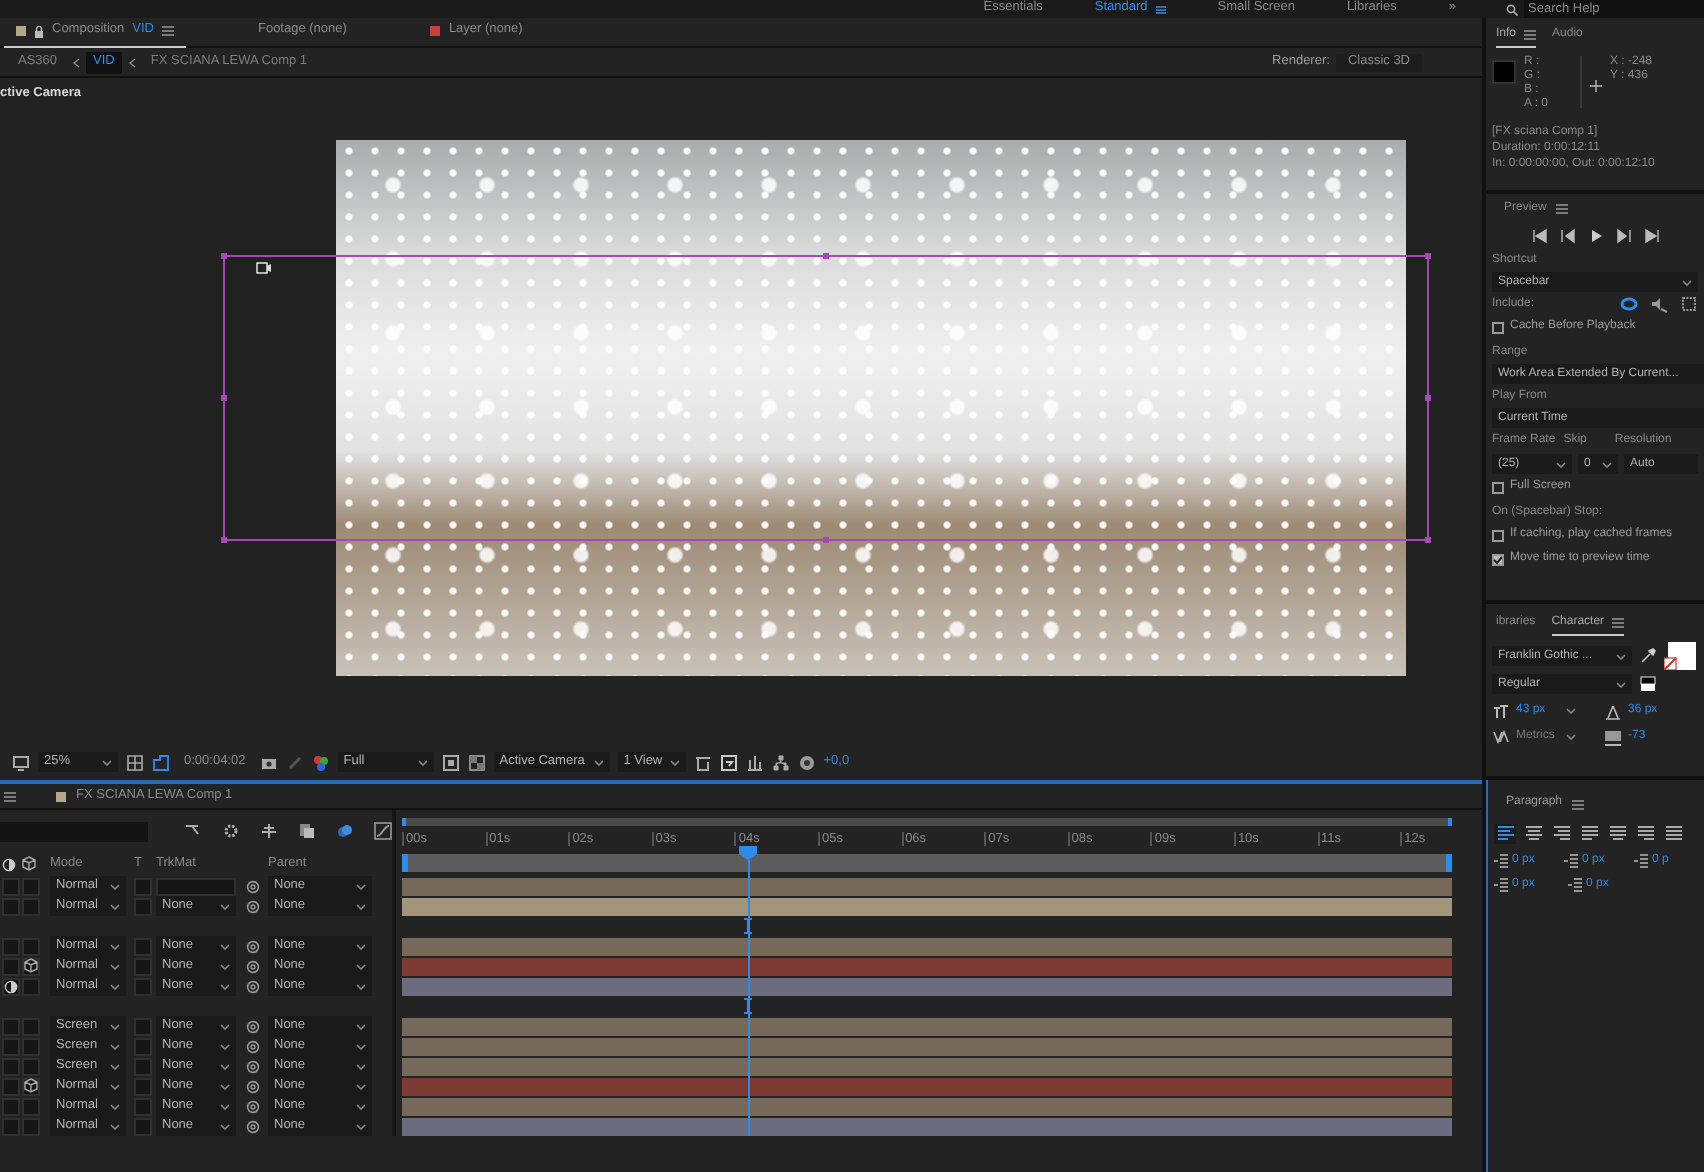 This screenshot has height=1172, width=1704. What do you see at coordinates (320, 762) in the screenshot?
I see `color-channels-icon` at bounding box center [320, 762].